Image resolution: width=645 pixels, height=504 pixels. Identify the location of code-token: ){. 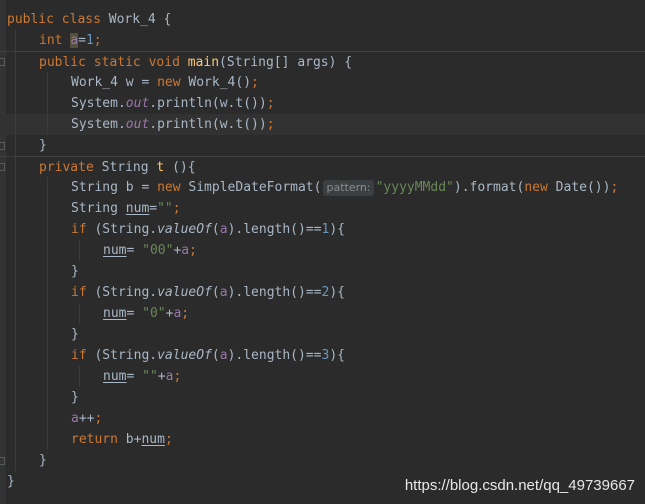
(337, 292).